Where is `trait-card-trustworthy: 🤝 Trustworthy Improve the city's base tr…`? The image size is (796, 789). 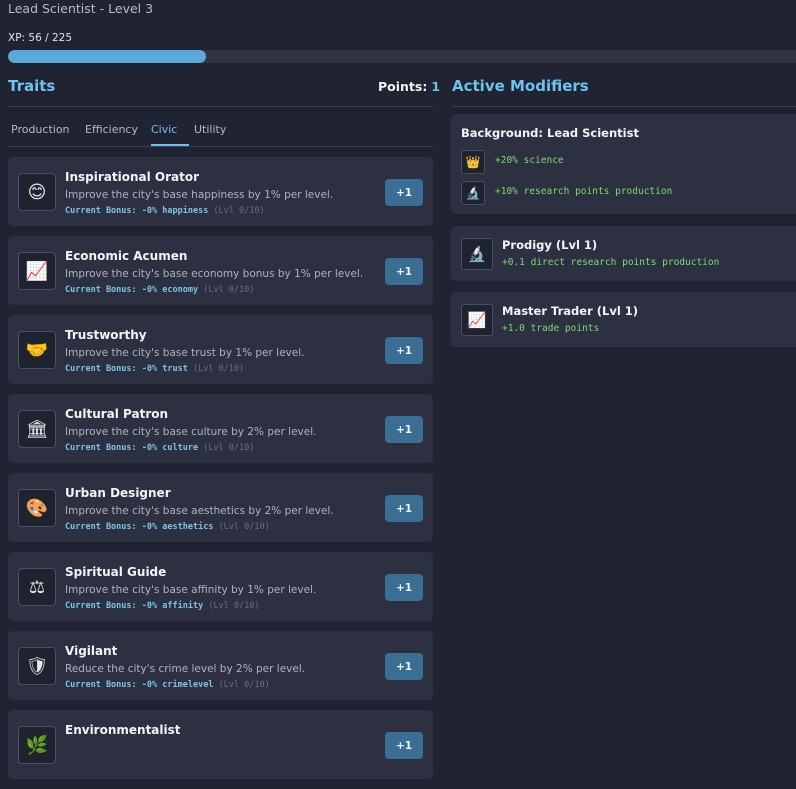
trait-card-trustworthy: 🤝 Trustworthy Improve the city's base tr… is located at coordinates (220, 349).